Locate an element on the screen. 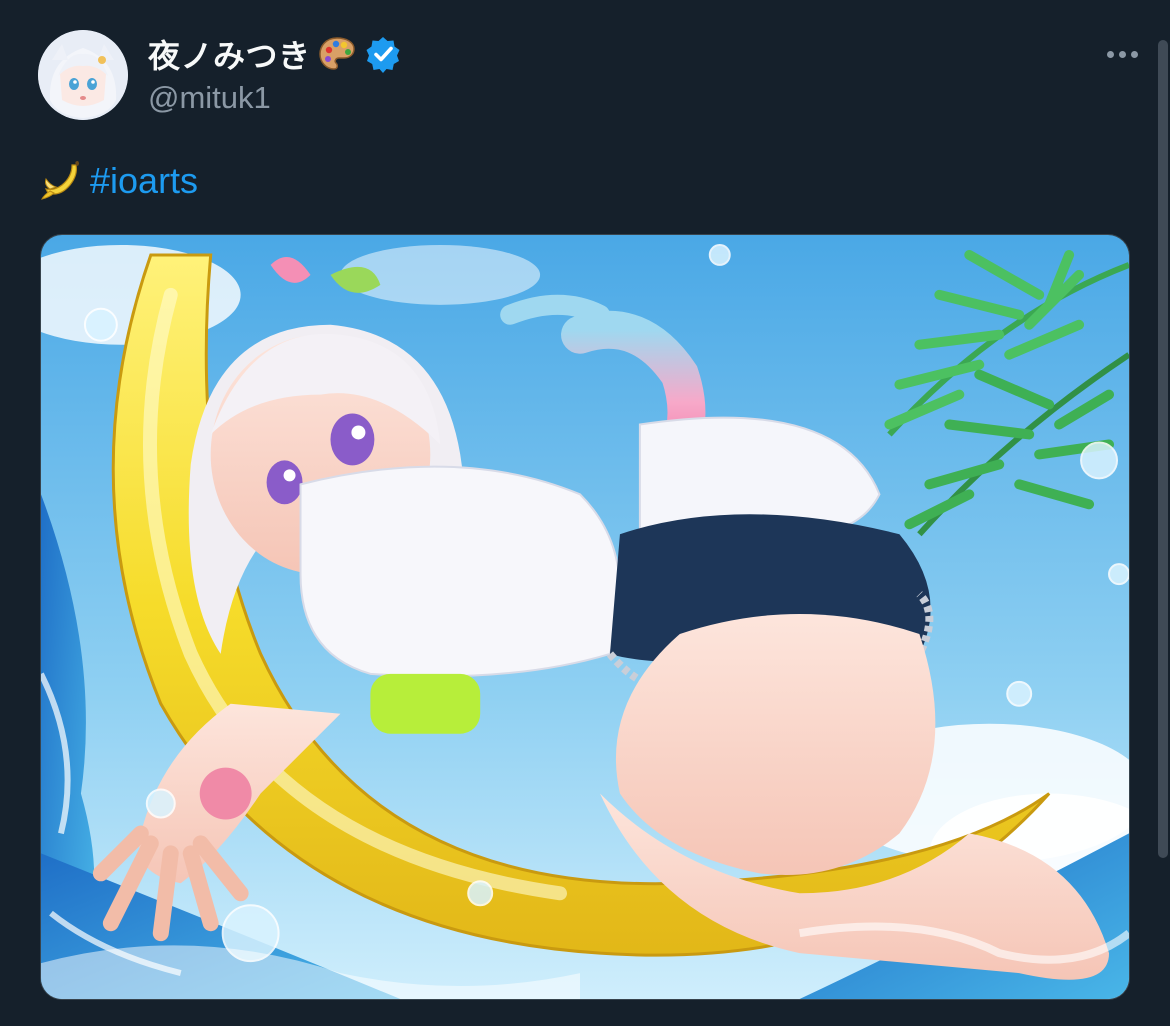  avatar-image is located at coordinates (83, 75).